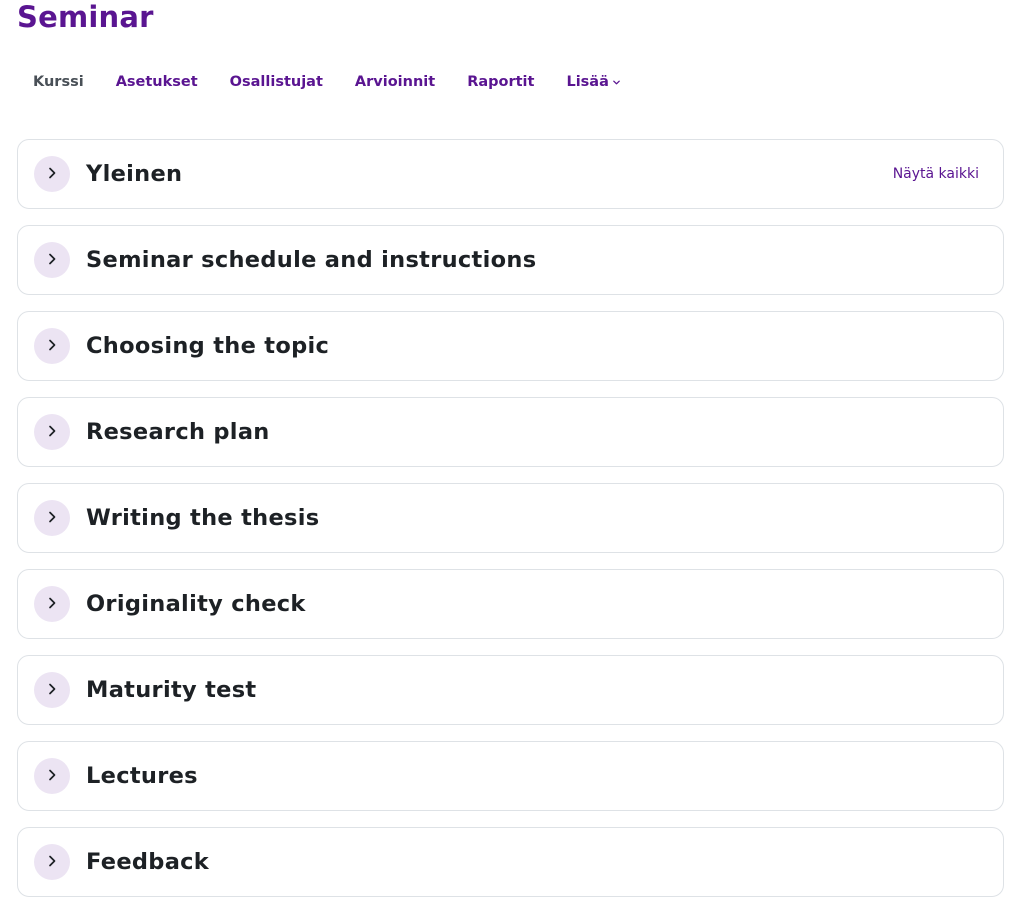 This screenshot has width=1020, height=913. I want to click on nav-item-lisaa: Lisää, so click(593, 82).